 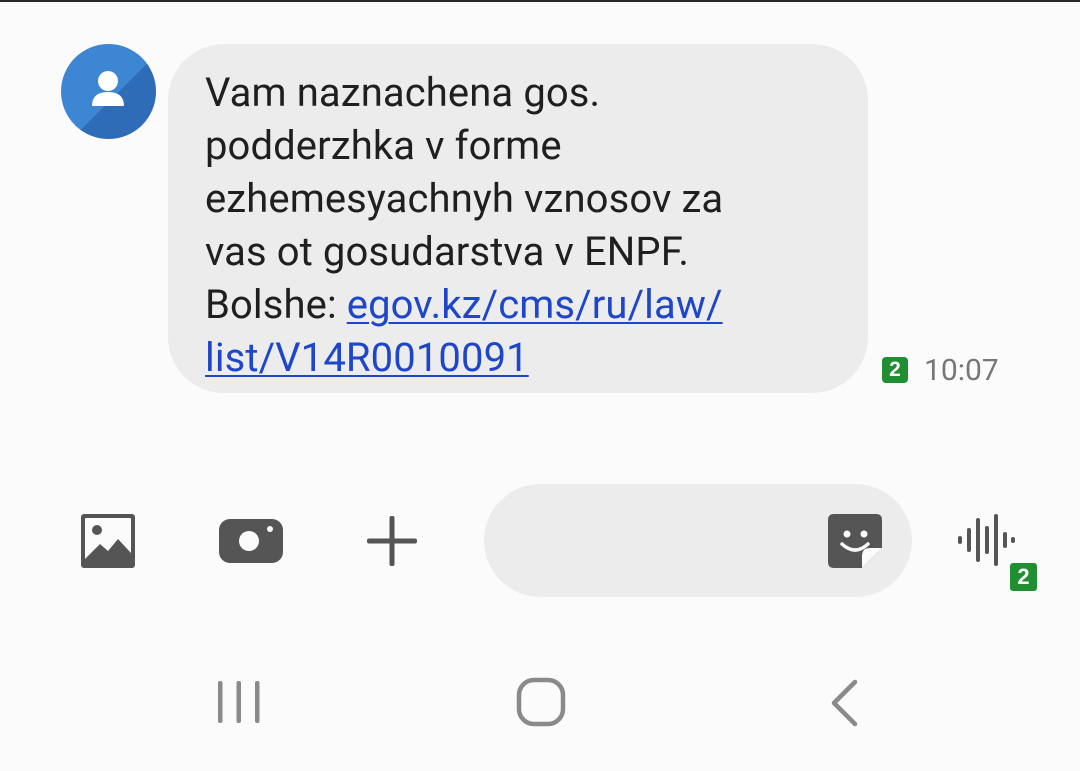 I want to click on sim-badge: 2, so click(x=895, y=370).